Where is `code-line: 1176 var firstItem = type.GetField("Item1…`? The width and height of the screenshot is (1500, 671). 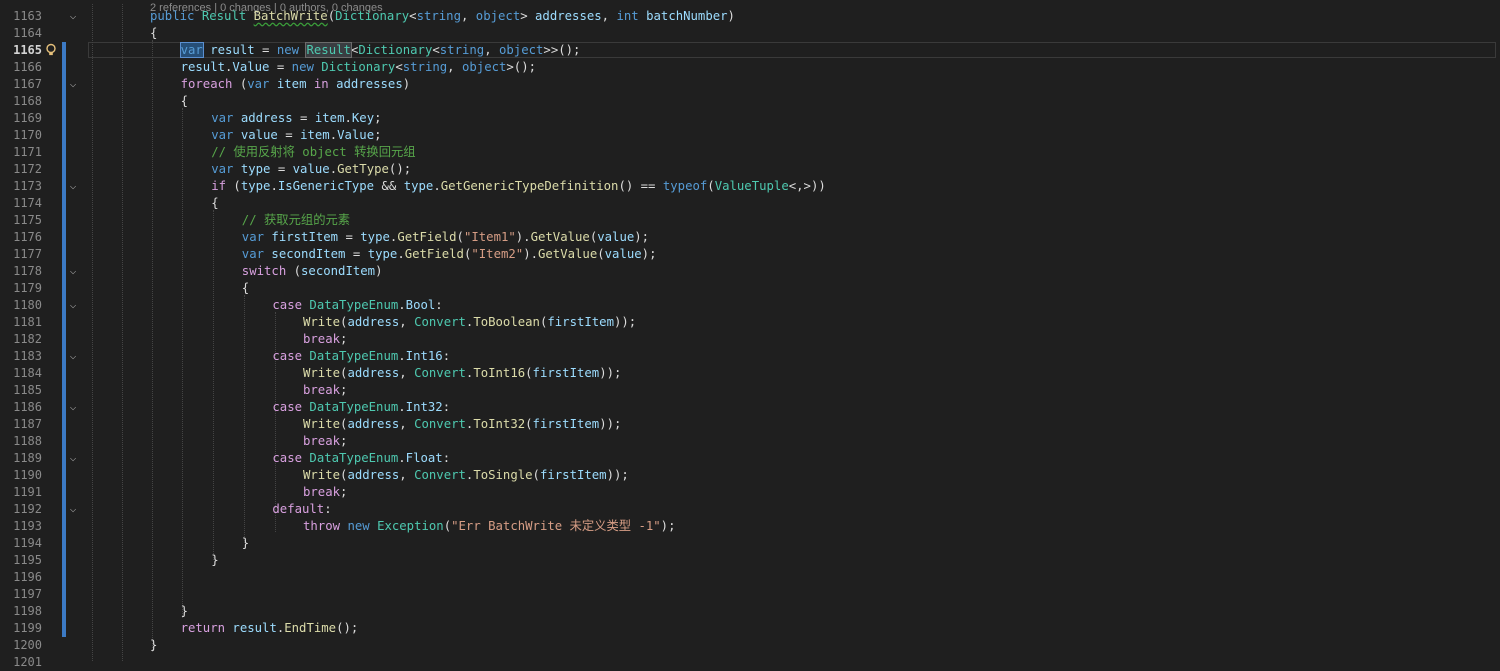 code-line: 1176 var firstItem = type.GetField("Item1… is located at coordinates (750, 237).